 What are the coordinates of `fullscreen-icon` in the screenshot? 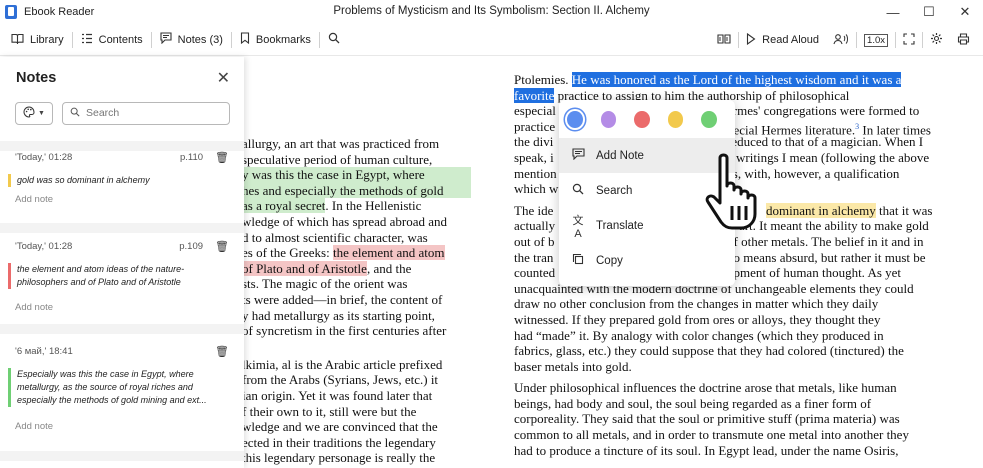 It's located at (909, 40).